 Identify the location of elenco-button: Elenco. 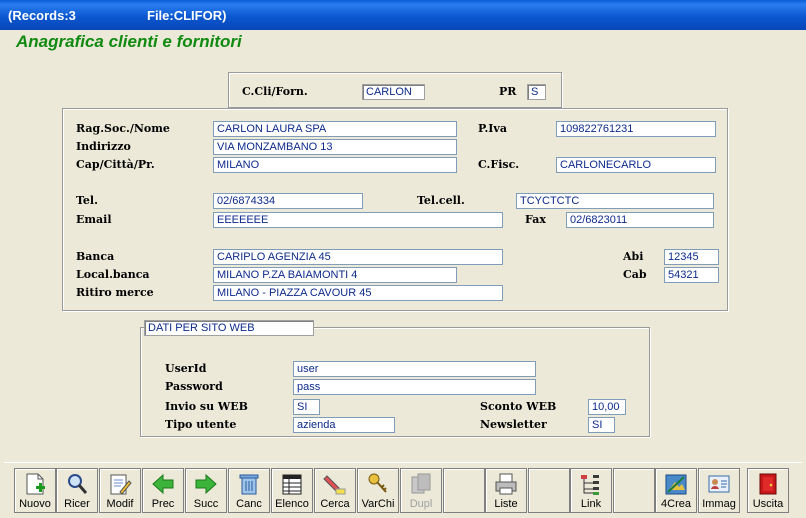
(292, 490).